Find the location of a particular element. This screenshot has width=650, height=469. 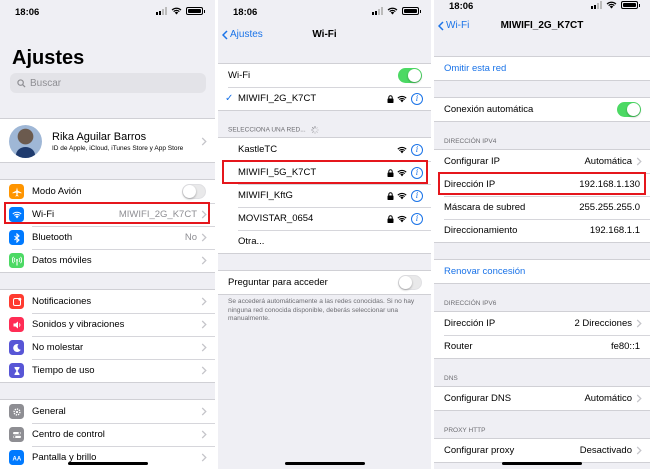

wifi-toggle is located at coordinates (410, 75).